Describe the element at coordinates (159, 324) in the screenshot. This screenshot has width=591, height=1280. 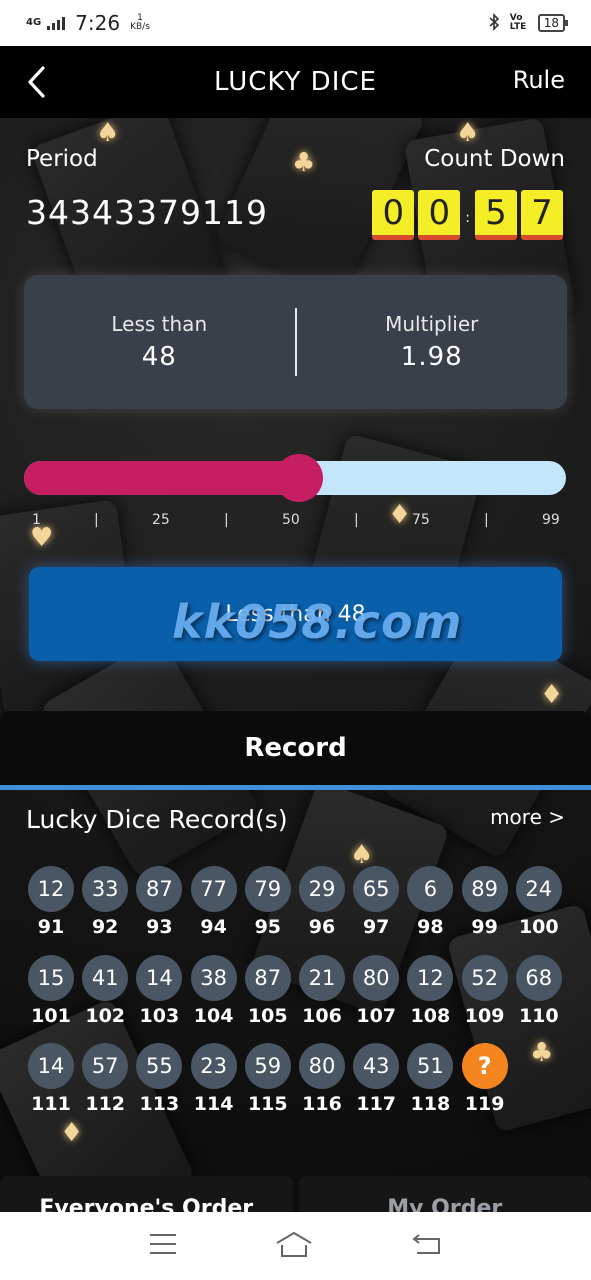
I see `condition-label: Less than` at that location.